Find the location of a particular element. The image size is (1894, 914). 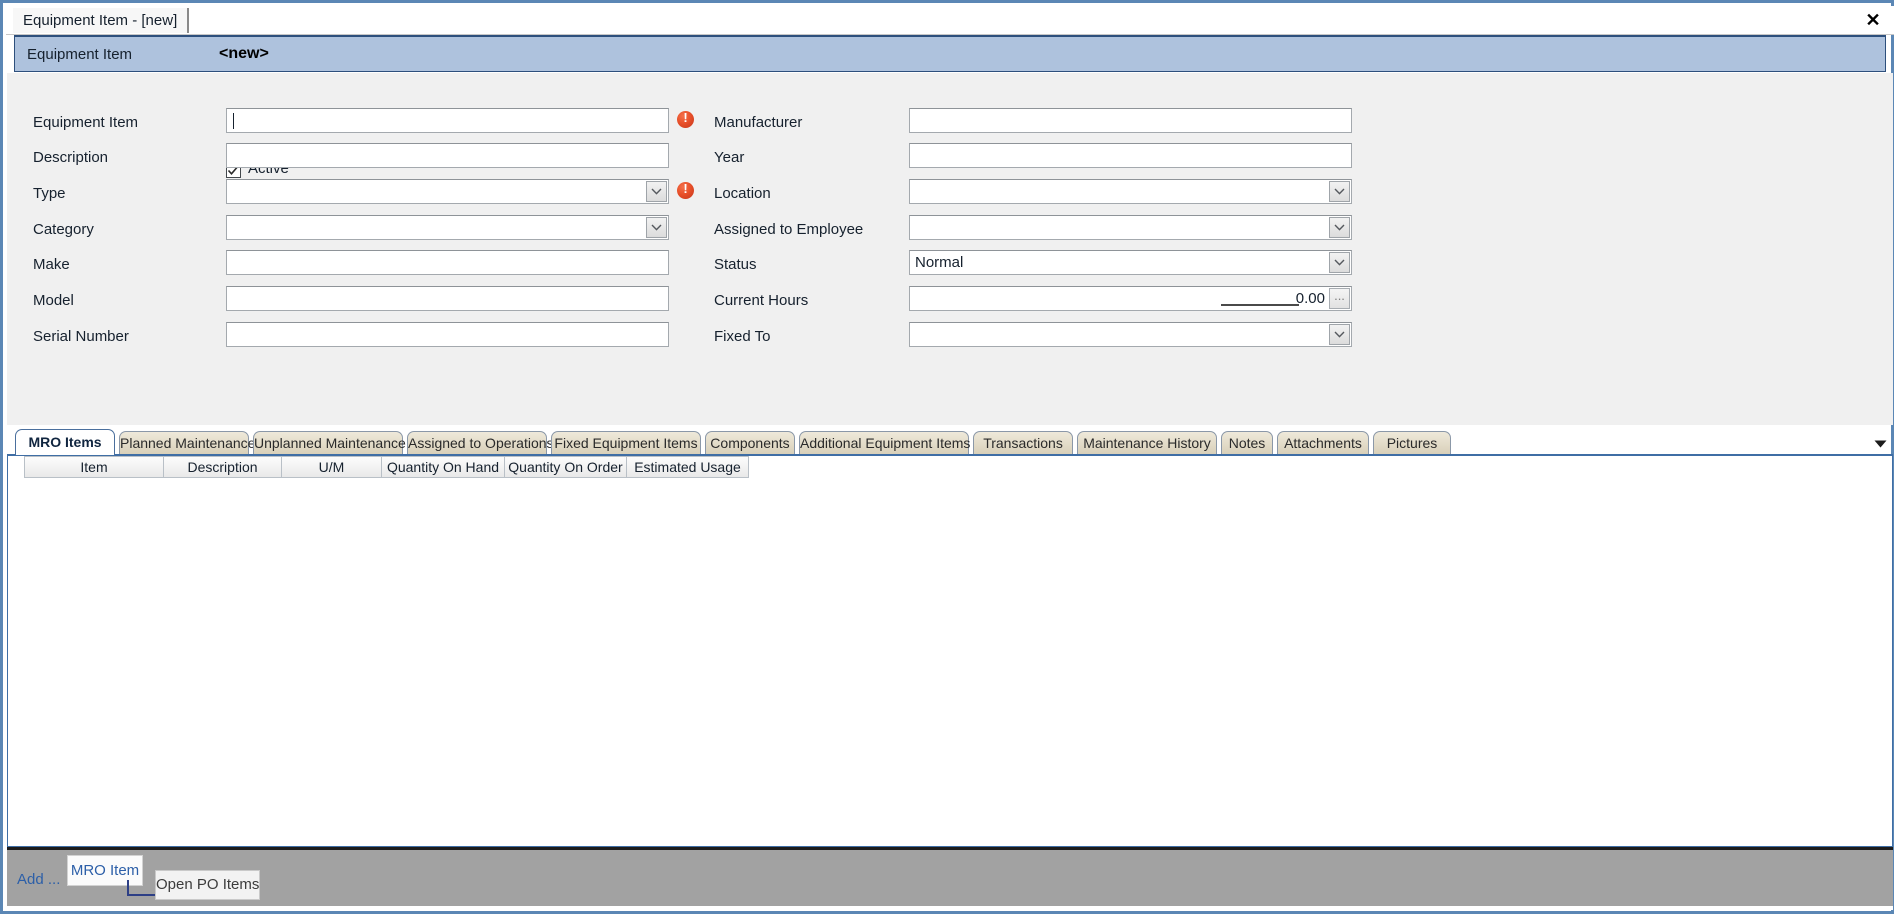

grid-column-item: Item is located at coordinates (94, 467).